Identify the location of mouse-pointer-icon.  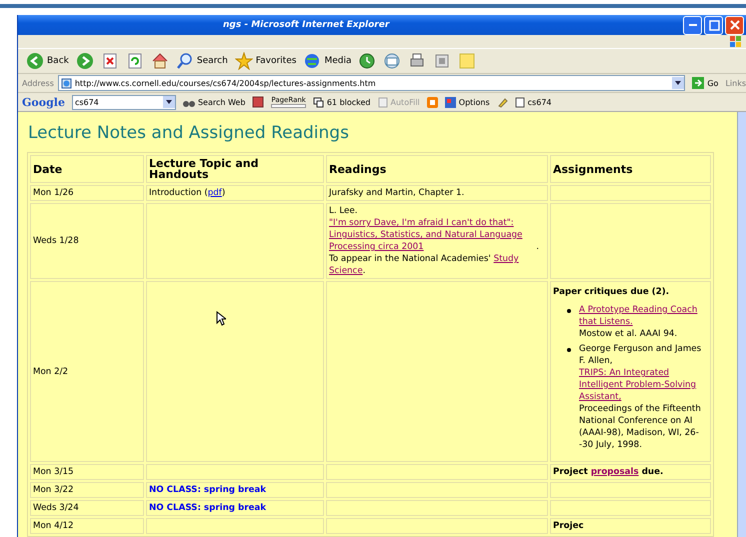
(221, 318).